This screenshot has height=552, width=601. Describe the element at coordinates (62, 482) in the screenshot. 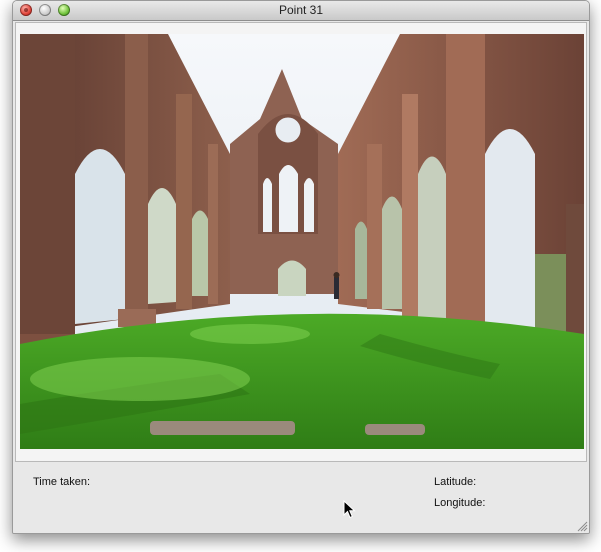

I see `time-taken-label: Time taken:` at that location.